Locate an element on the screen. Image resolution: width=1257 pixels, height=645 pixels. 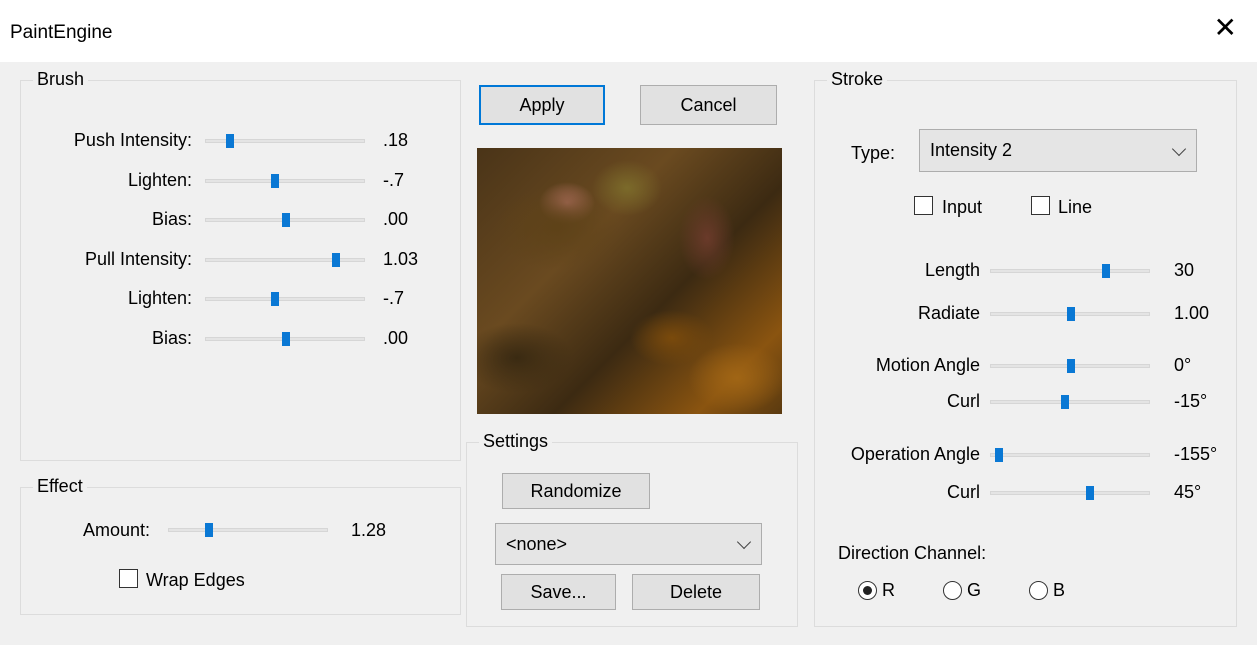
settings-group-label: Settings is located at coordinates (516, 441).